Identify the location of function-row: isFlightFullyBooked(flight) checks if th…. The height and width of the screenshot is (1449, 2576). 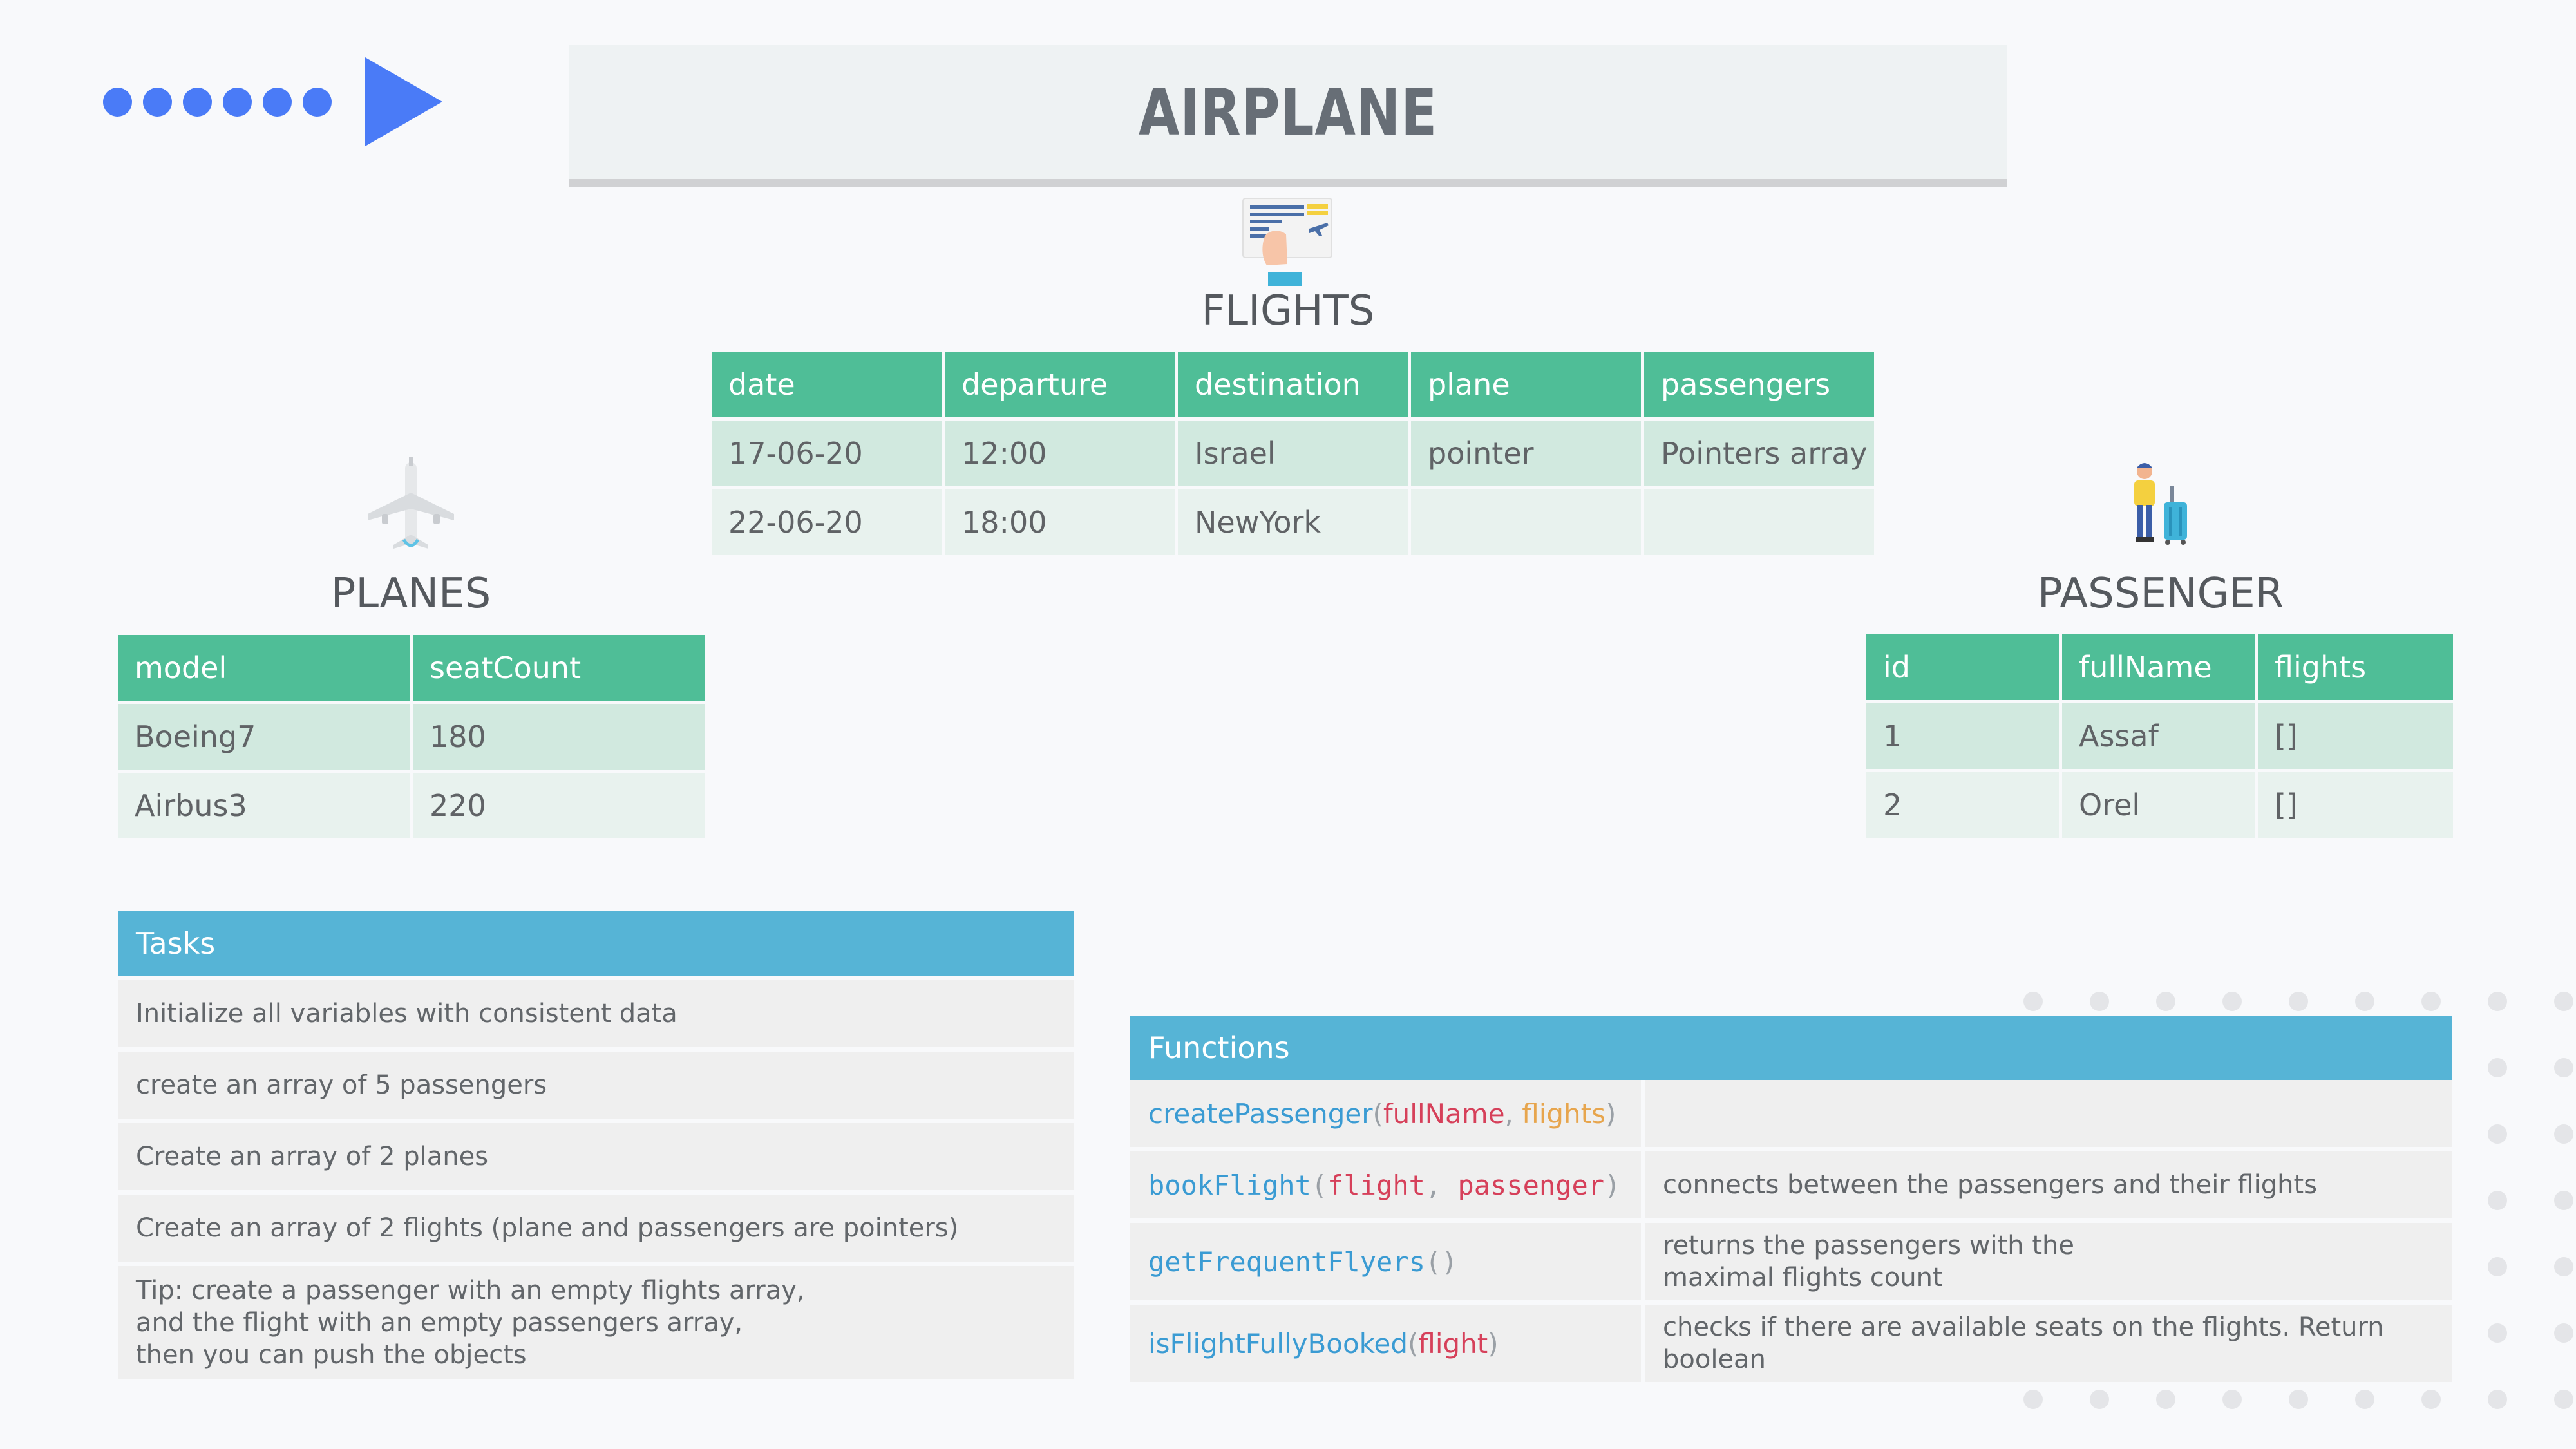
(1791, 1343).